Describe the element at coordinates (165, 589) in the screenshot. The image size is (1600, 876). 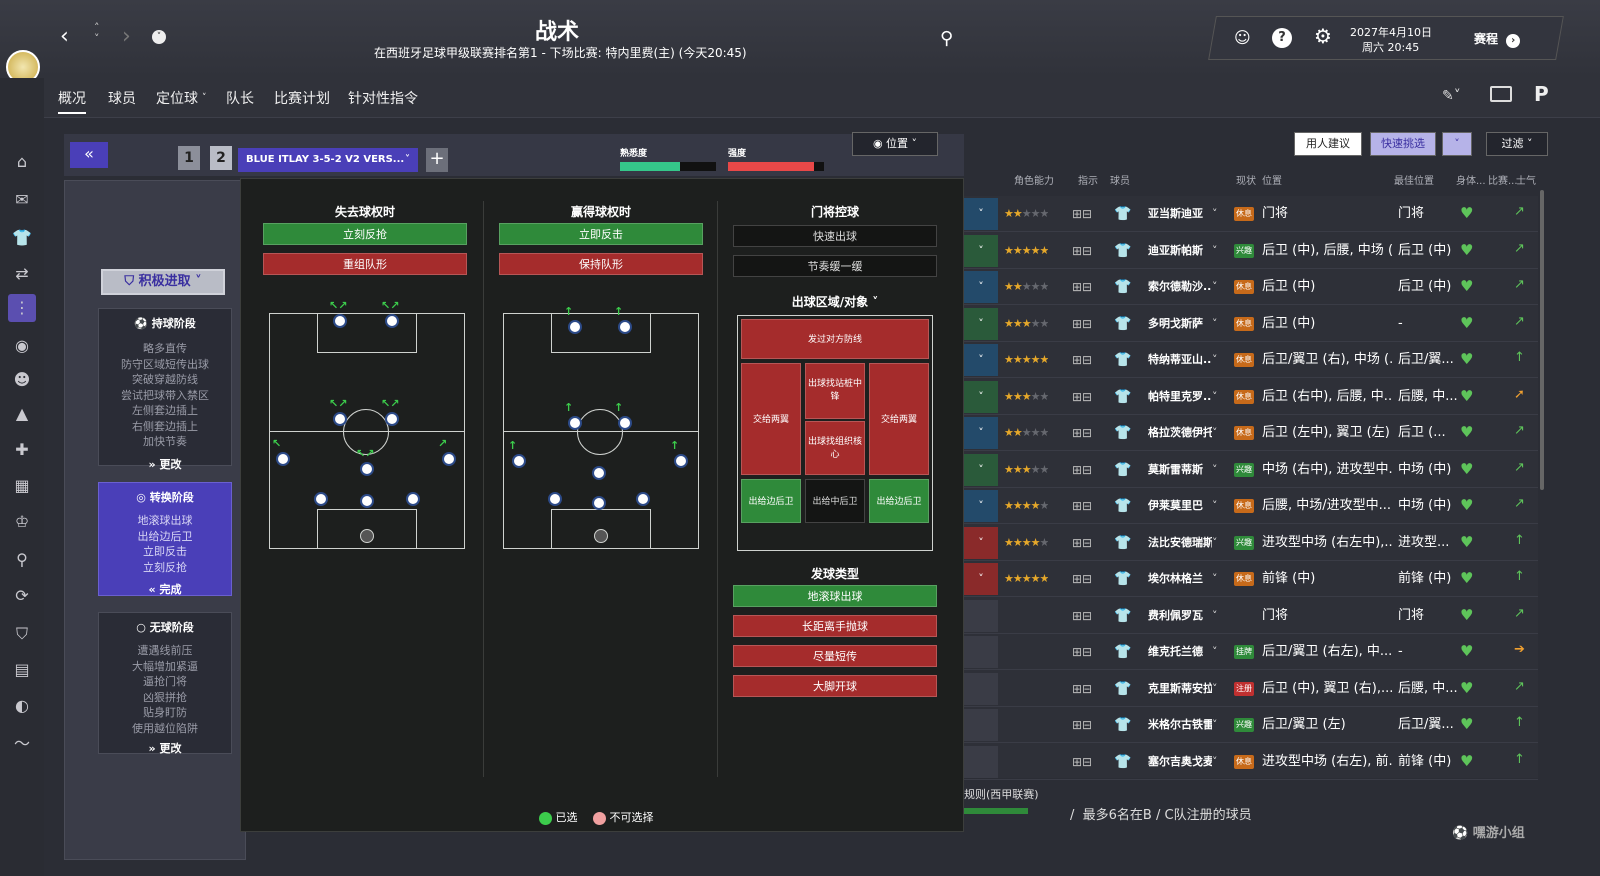
I see `done-button: « 完成` at that location.